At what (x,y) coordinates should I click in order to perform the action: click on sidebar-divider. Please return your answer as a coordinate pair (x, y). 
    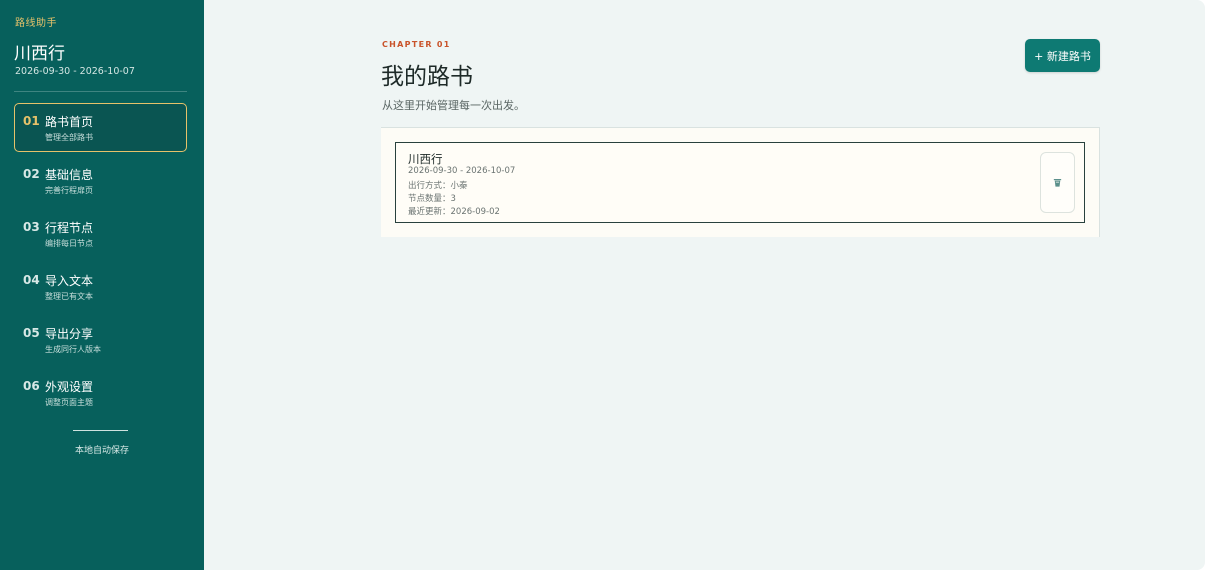
    Looking at the image, I should click on (100, 91).